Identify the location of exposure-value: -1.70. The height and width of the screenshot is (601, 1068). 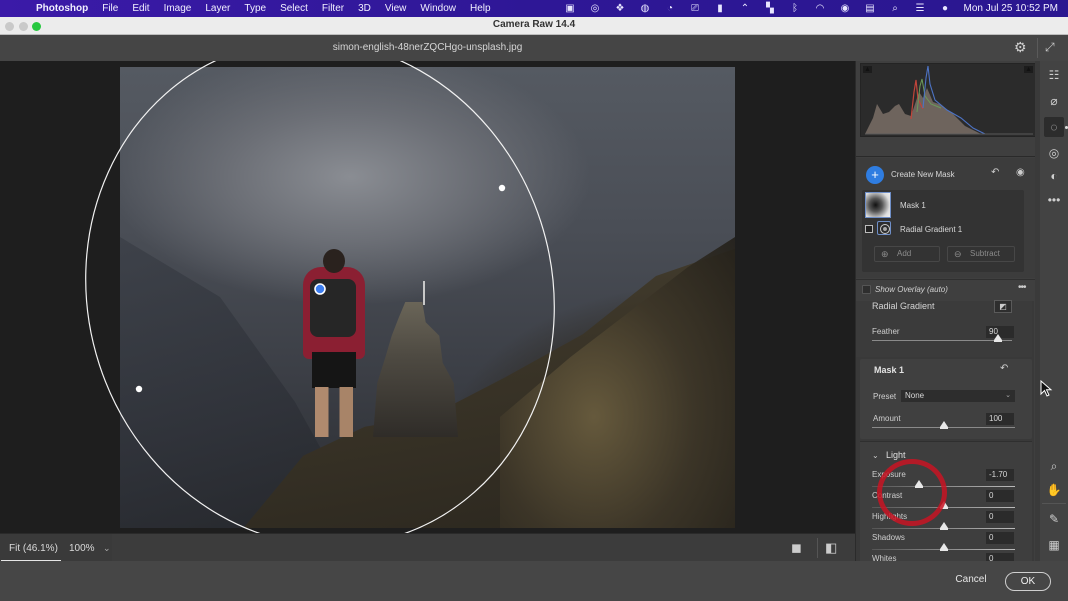
(1000, 475).